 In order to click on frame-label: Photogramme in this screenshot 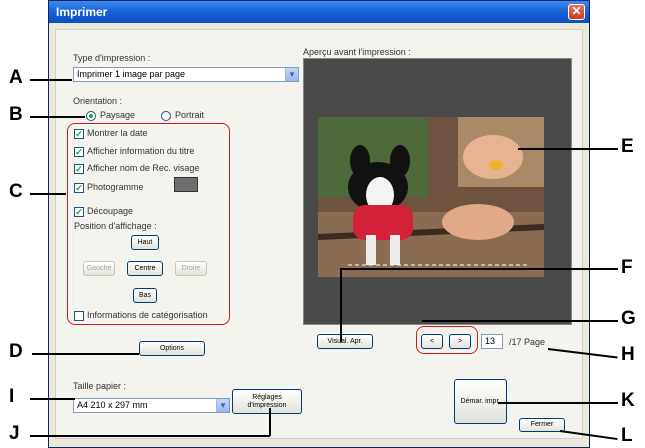, I will do `click(115, 187)`.